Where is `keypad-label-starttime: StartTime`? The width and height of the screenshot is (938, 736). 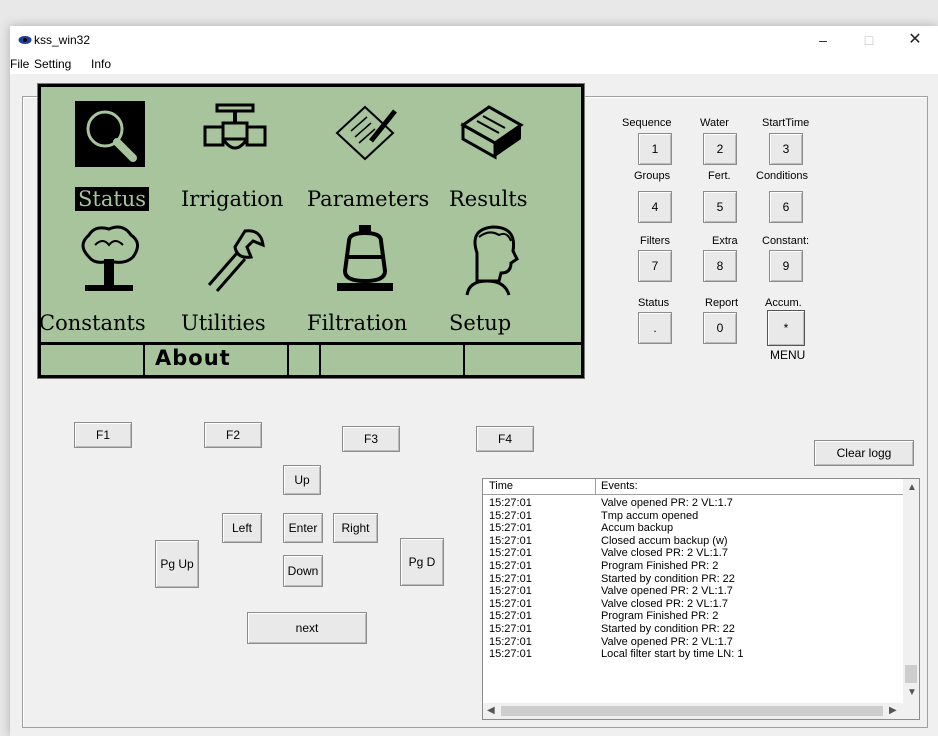 keypad-label-starttime: StartTime is located at coordinates (786, 123).